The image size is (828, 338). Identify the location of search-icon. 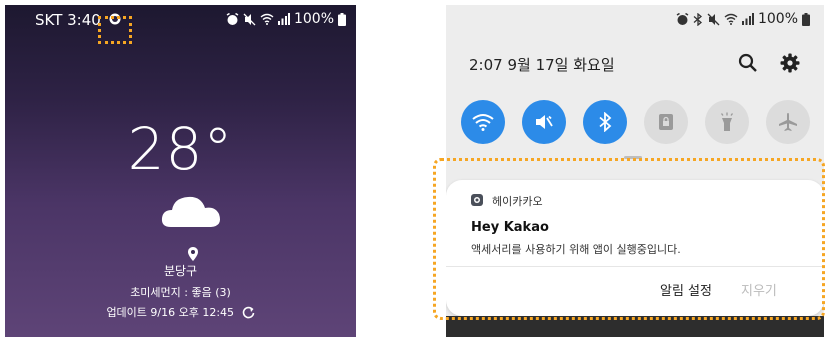
(748, 63).